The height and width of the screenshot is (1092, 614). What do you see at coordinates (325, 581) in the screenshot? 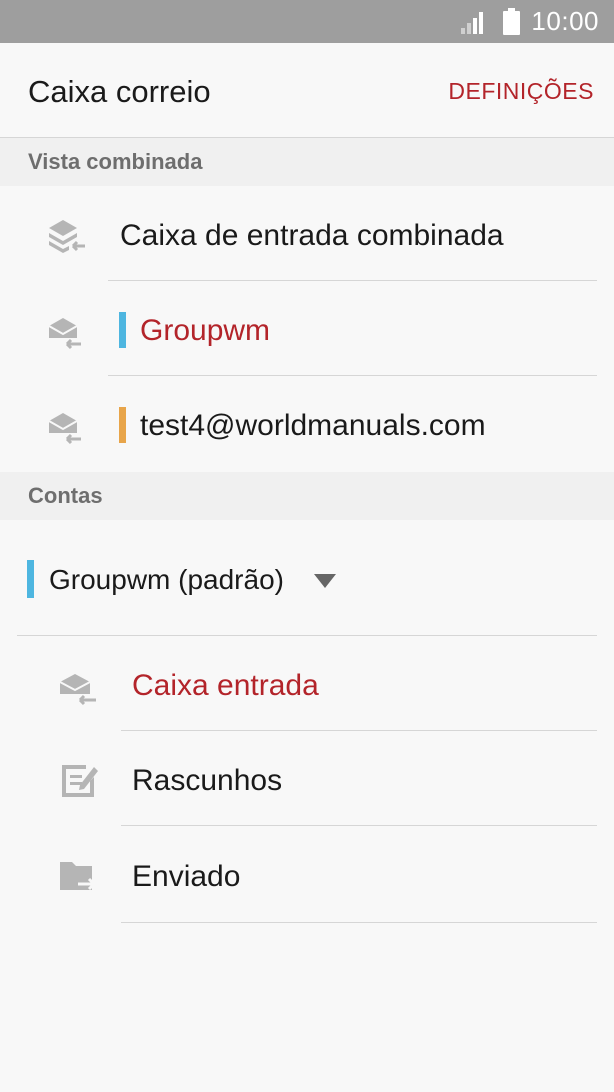
I see `chevron-down-icon` at bounding box center [325, 581].